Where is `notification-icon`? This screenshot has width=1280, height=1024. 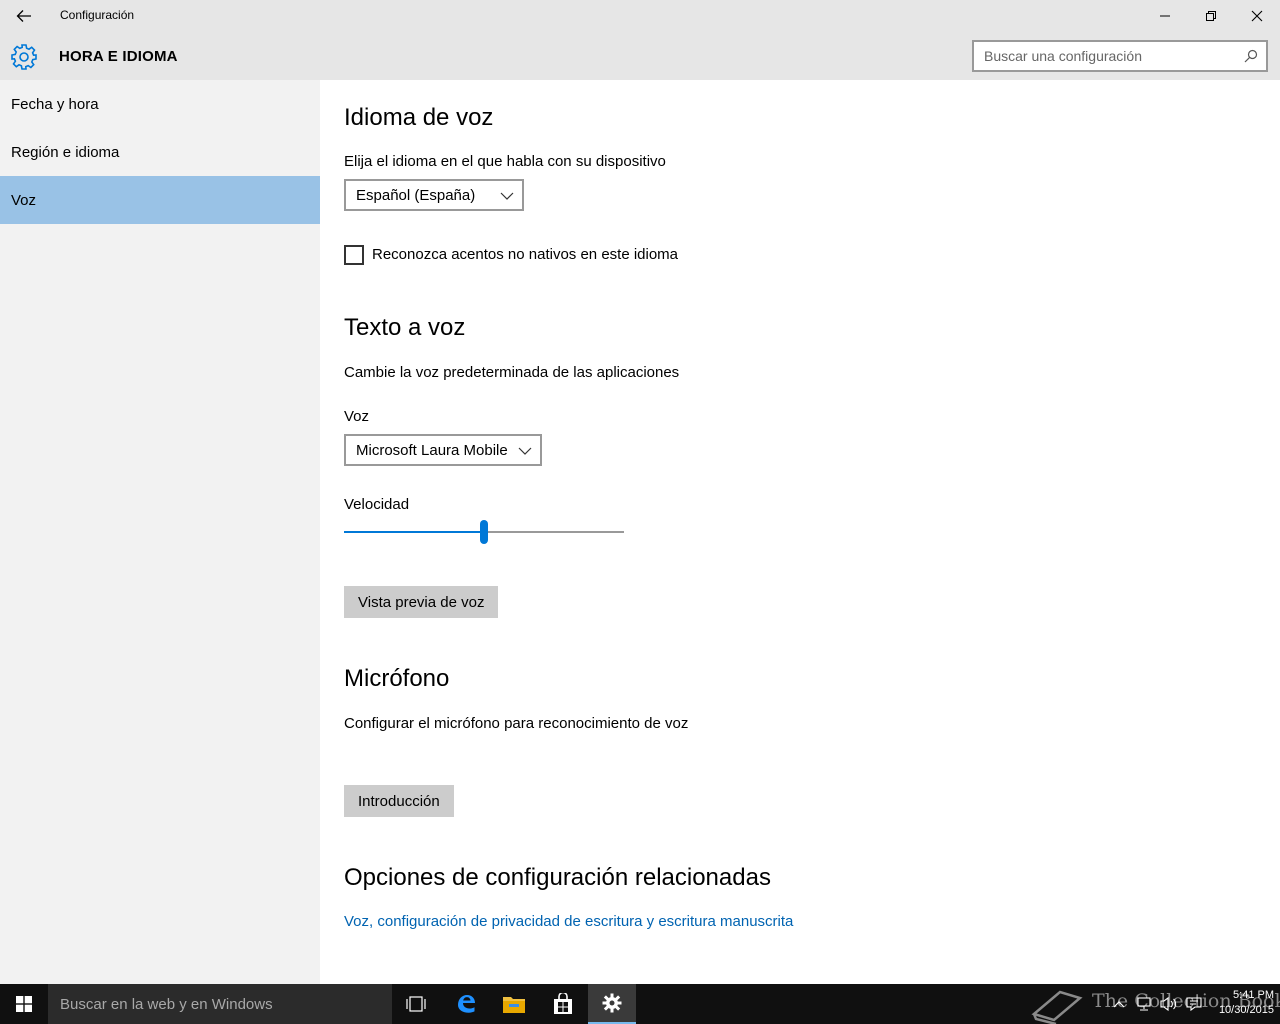 notification-icon is located at coordinates (1194, 1004).